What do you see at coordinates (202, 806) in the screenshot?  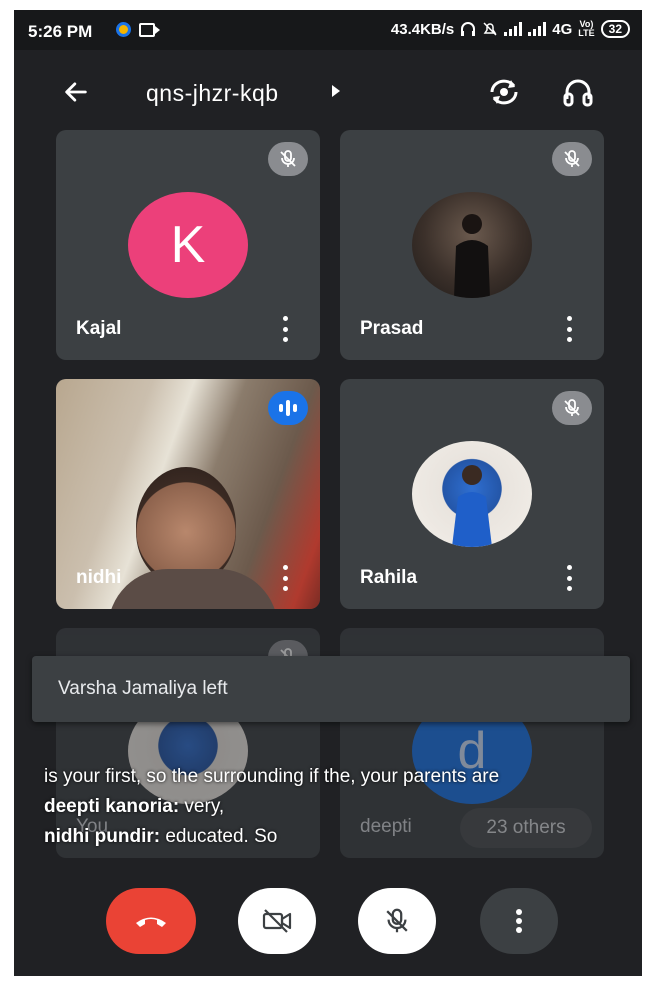 I see `caption-text: very,` at bounding box center [202, 806].